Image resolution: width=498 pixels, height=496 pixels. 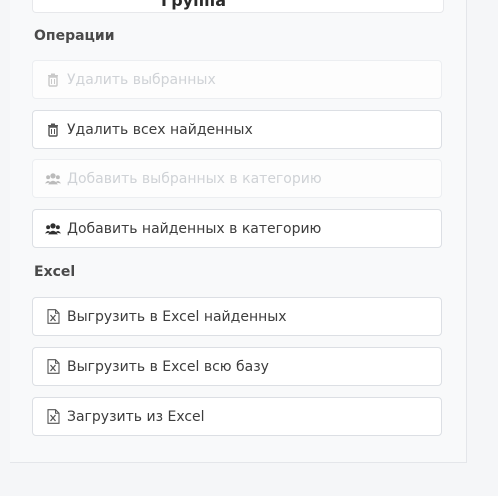 What do you see at coordinates (194, 228) in the screenshot?
I see `add-found-to-category-label: Добавить найденных в категорию` at bounding box center [194, 228].